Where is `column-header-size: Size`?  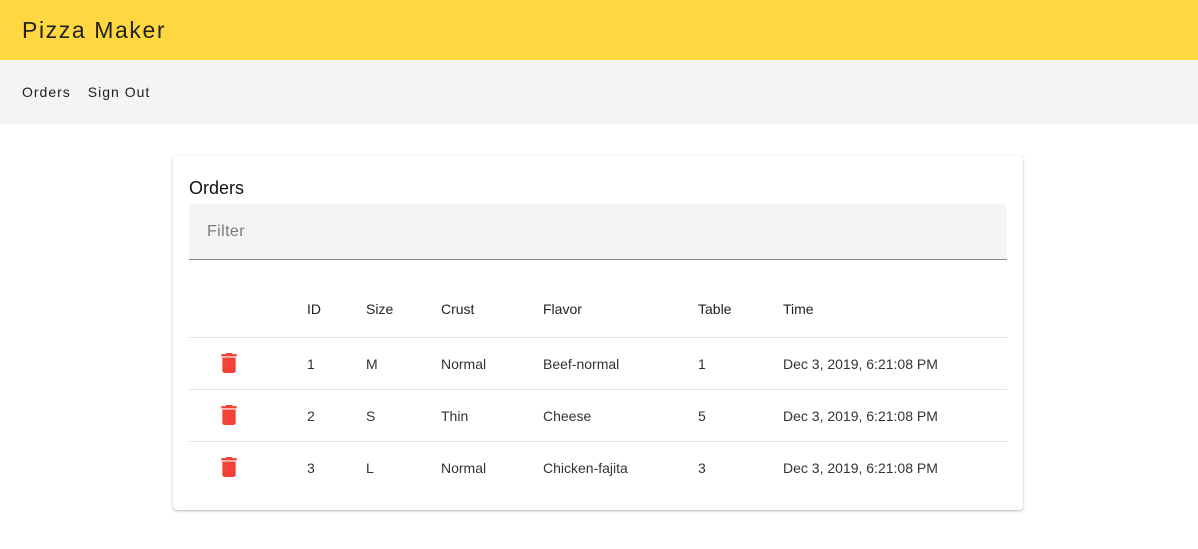 column-header-size: Size is located at coordinates (403, 309).